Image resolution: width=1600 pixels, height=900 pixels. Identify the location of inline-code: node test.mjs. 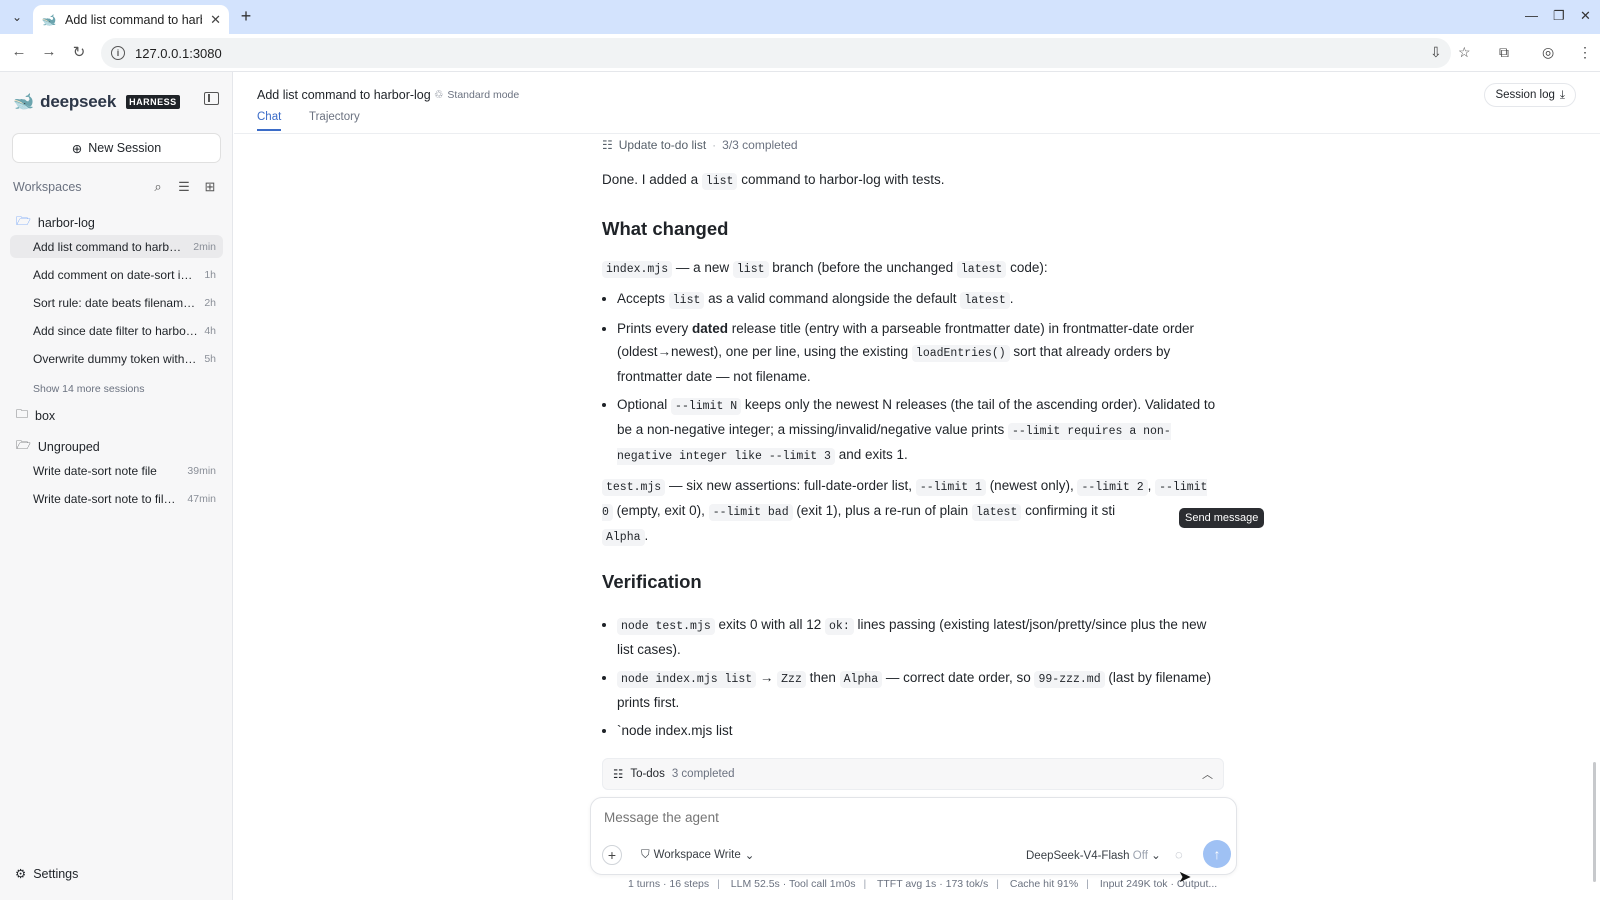
(666, 626).